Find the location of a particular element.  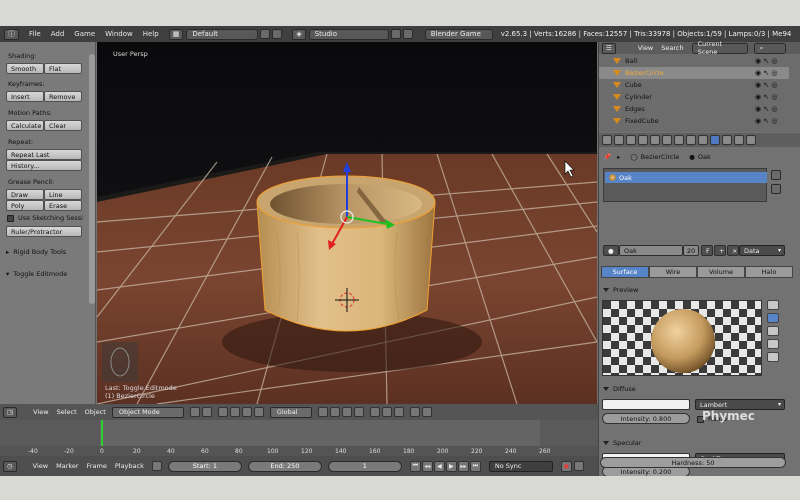

constraints-tab-icon is located at coordinates (667, 140).